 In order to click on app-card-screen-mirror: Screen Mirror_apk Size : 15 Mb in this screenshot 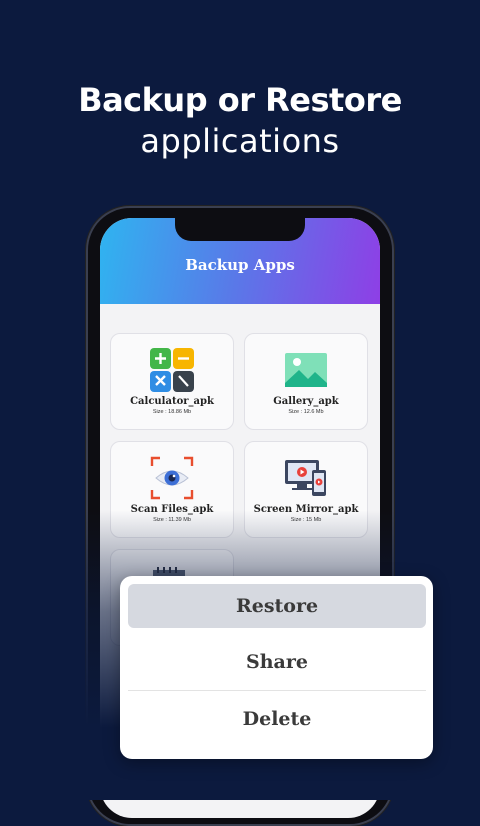, I will do `click(306, 489)`.